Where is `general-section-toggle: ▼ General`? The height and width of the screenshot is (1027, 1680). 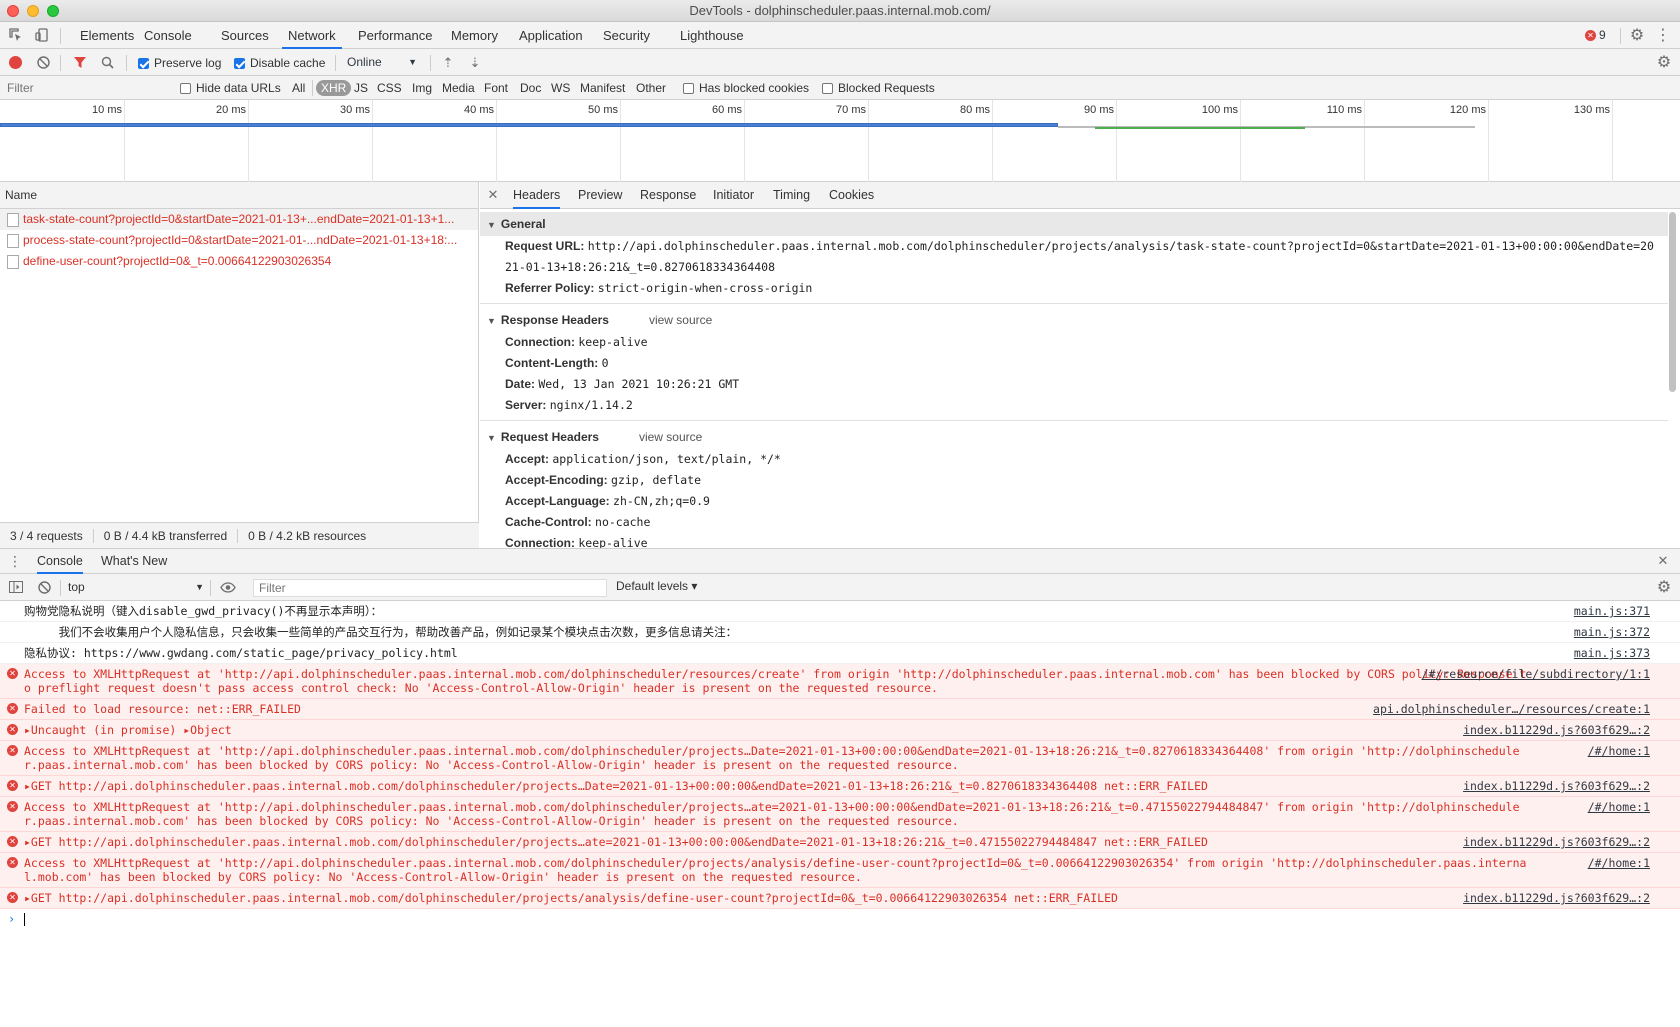
general-section-toggle: ▼ General is located at coordinates (1074, 224).